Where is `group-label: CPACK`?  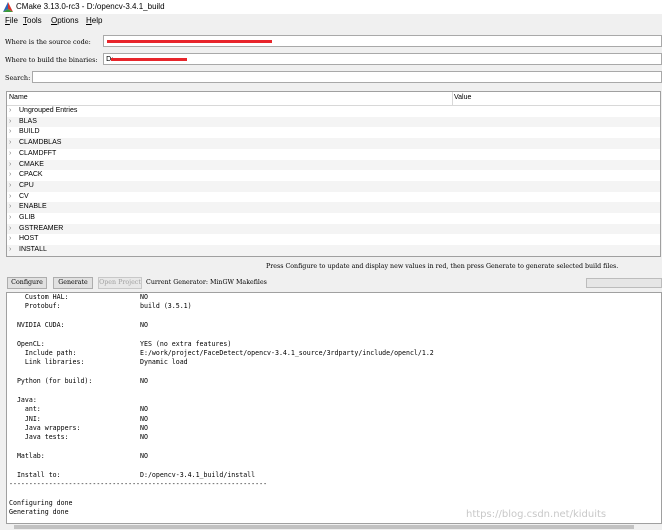 group-label: CPACK is located at coordinates (31, 175).